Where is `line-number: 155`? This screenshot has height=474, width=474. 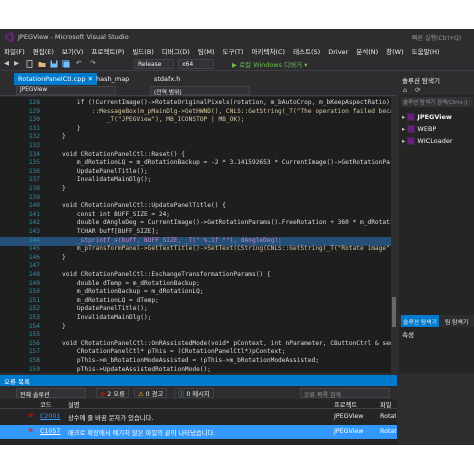 line-number: 155 is located at coordinates (34, 335).